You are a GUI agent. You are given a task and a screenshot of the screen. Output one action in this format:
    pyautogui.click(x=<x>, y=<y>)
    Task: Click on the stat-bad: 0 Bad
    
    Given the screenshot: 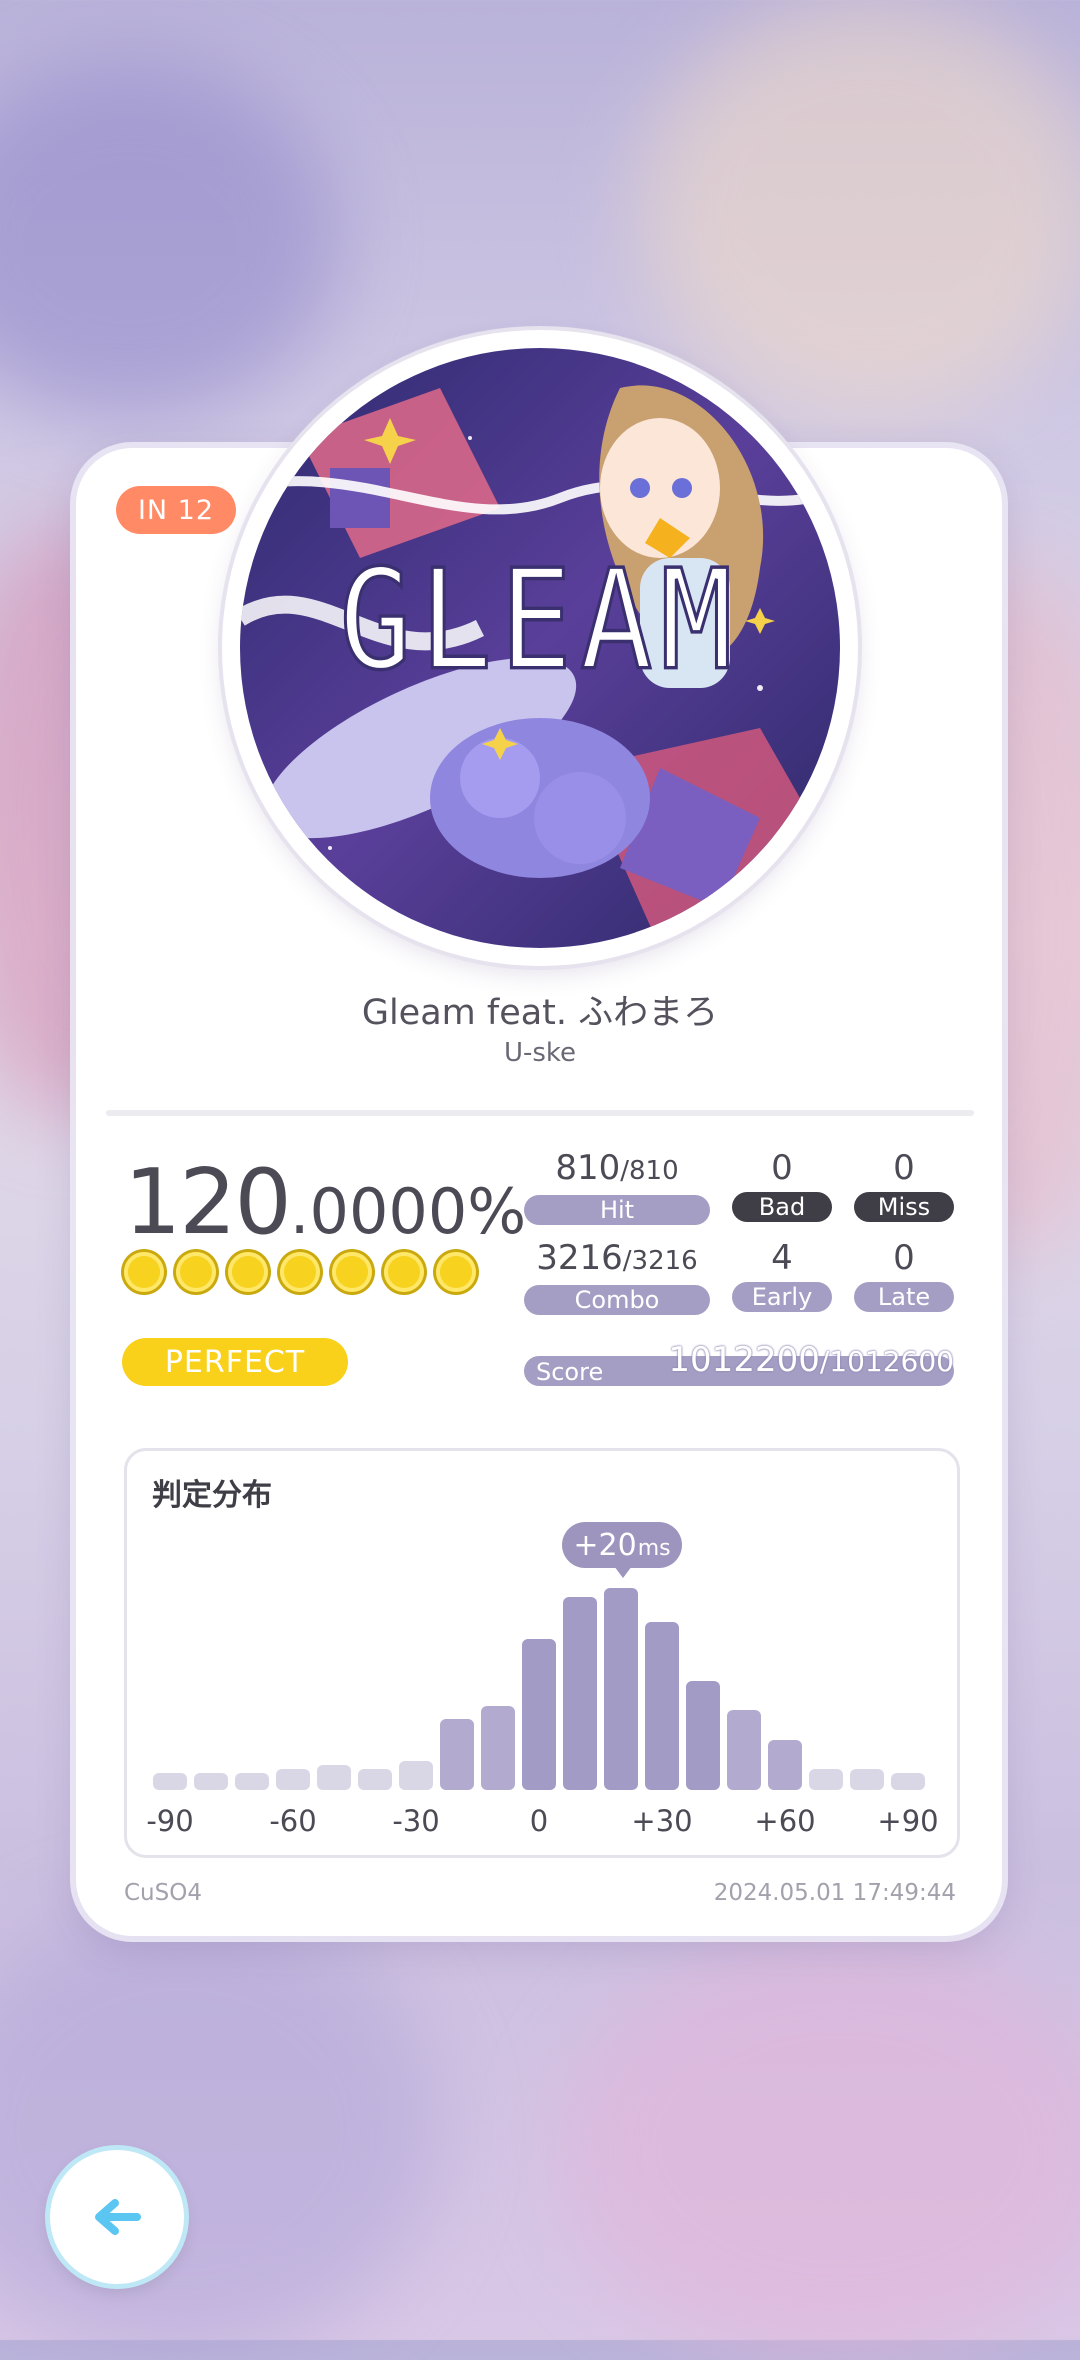 What is the action you would take?
    pyautogui.click(x=782, y=1185)
    